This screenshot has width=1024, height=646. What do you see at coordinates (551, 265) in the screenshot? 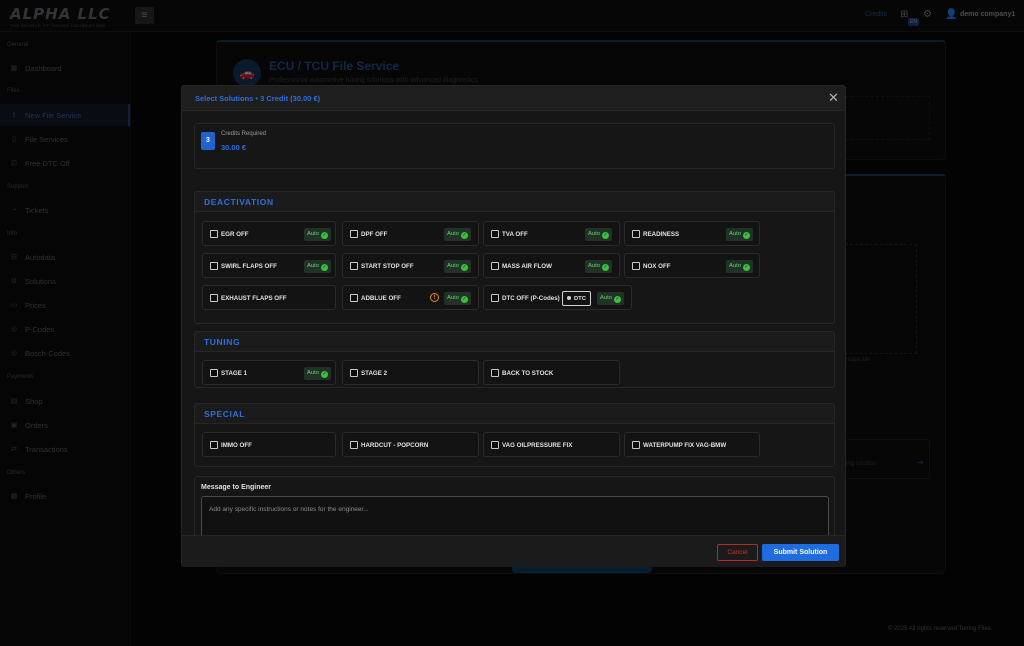
I see `option-mass-air-flow: MASS AIR FLOW Auto ✓` at bounding box center [551, 265].